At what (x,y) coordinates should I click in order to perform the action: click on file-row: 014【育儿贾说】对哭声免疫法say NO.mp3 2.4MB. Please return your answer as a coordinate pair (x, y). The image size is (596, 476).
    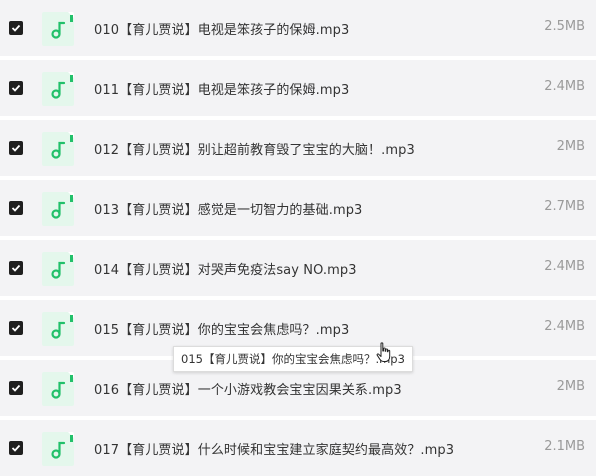
    Looking at the image, I should click on (298, 270).